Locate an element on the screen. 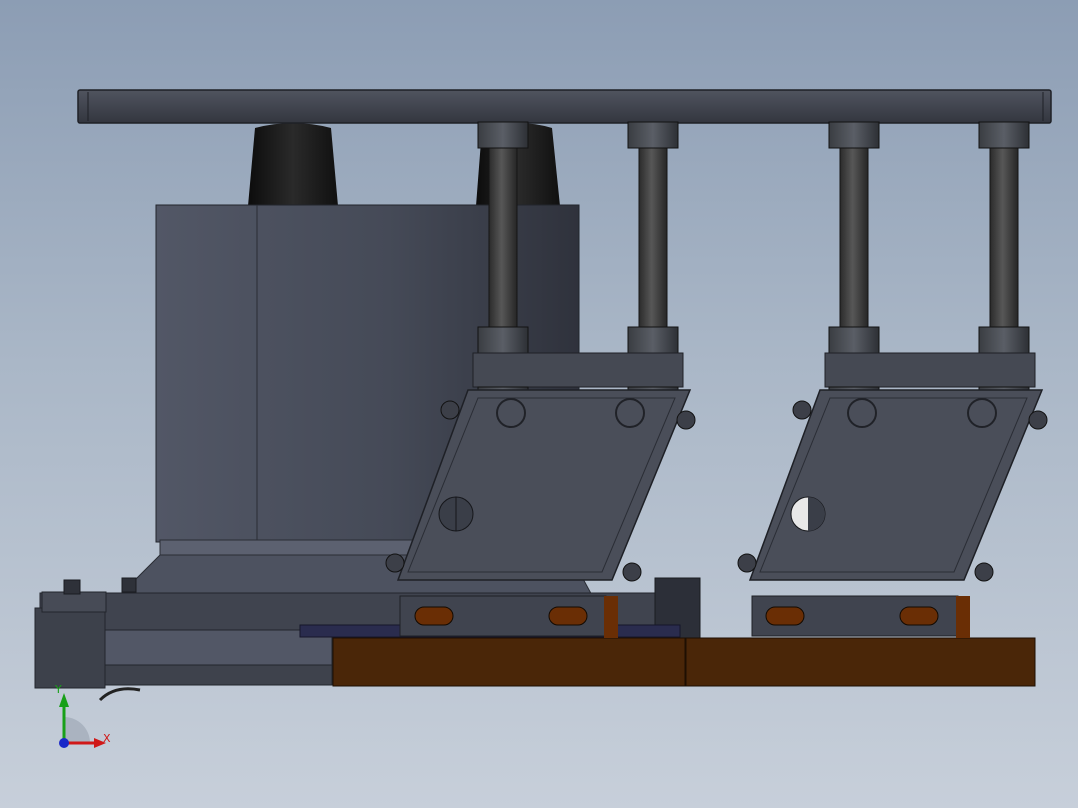  angled-bracket-right is located at coordinates (896, 485).